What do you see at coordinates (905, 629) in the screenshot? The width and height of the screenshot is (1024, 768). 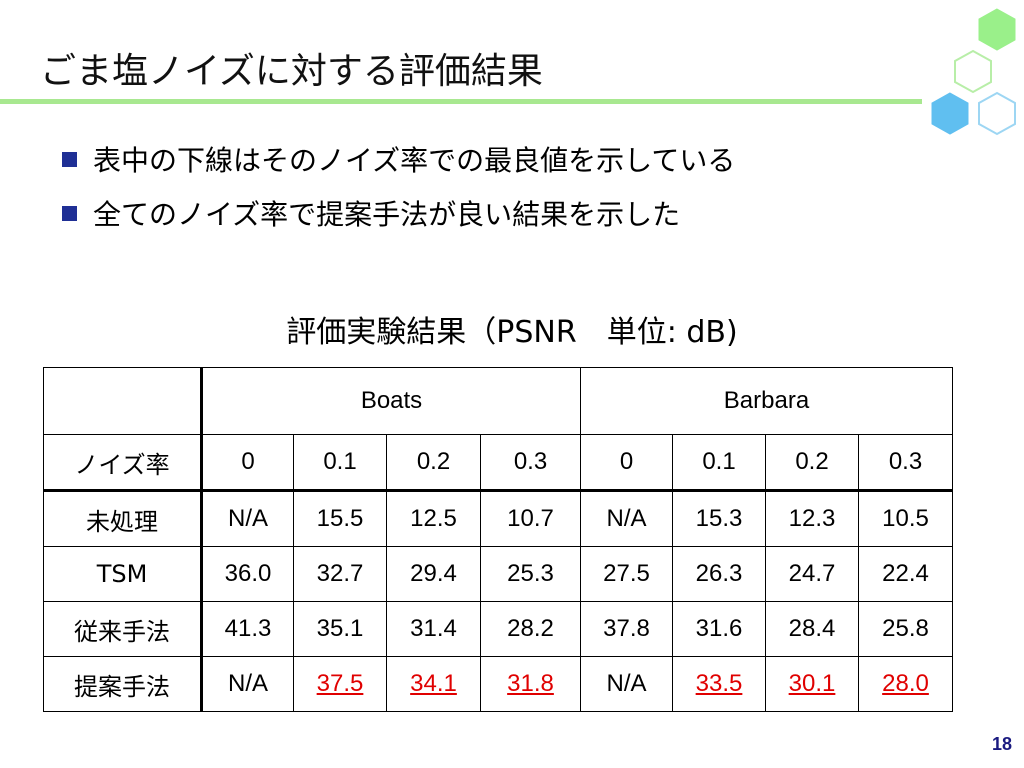 I see `value-cell: 25.8` at bounding box center [905, 629].